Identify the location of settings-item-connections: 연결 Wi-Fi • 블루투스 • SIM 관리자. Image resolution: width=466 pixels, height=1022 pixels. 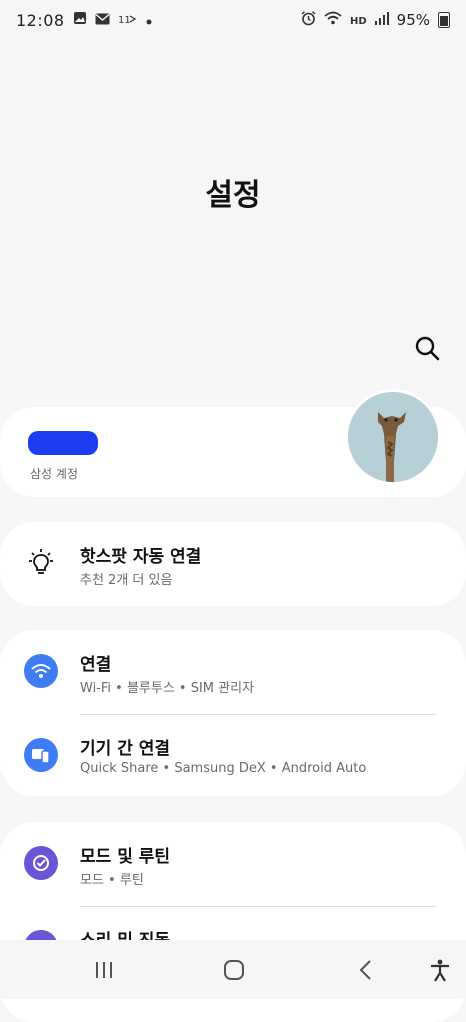
(233, 672).